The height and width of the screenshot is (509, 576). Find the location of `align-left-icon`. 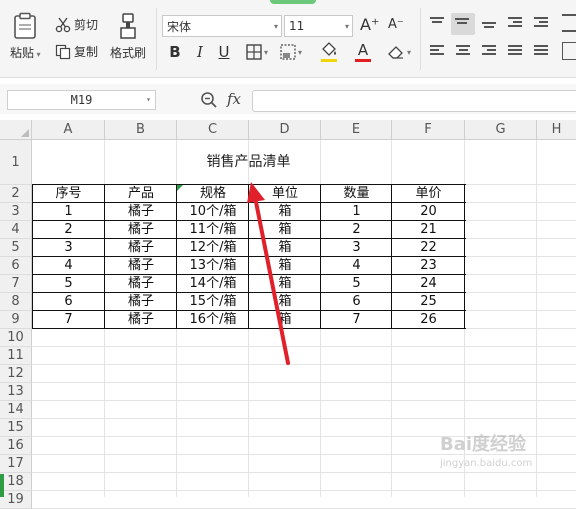

align-left-icon is located at coordinates (438, 52).